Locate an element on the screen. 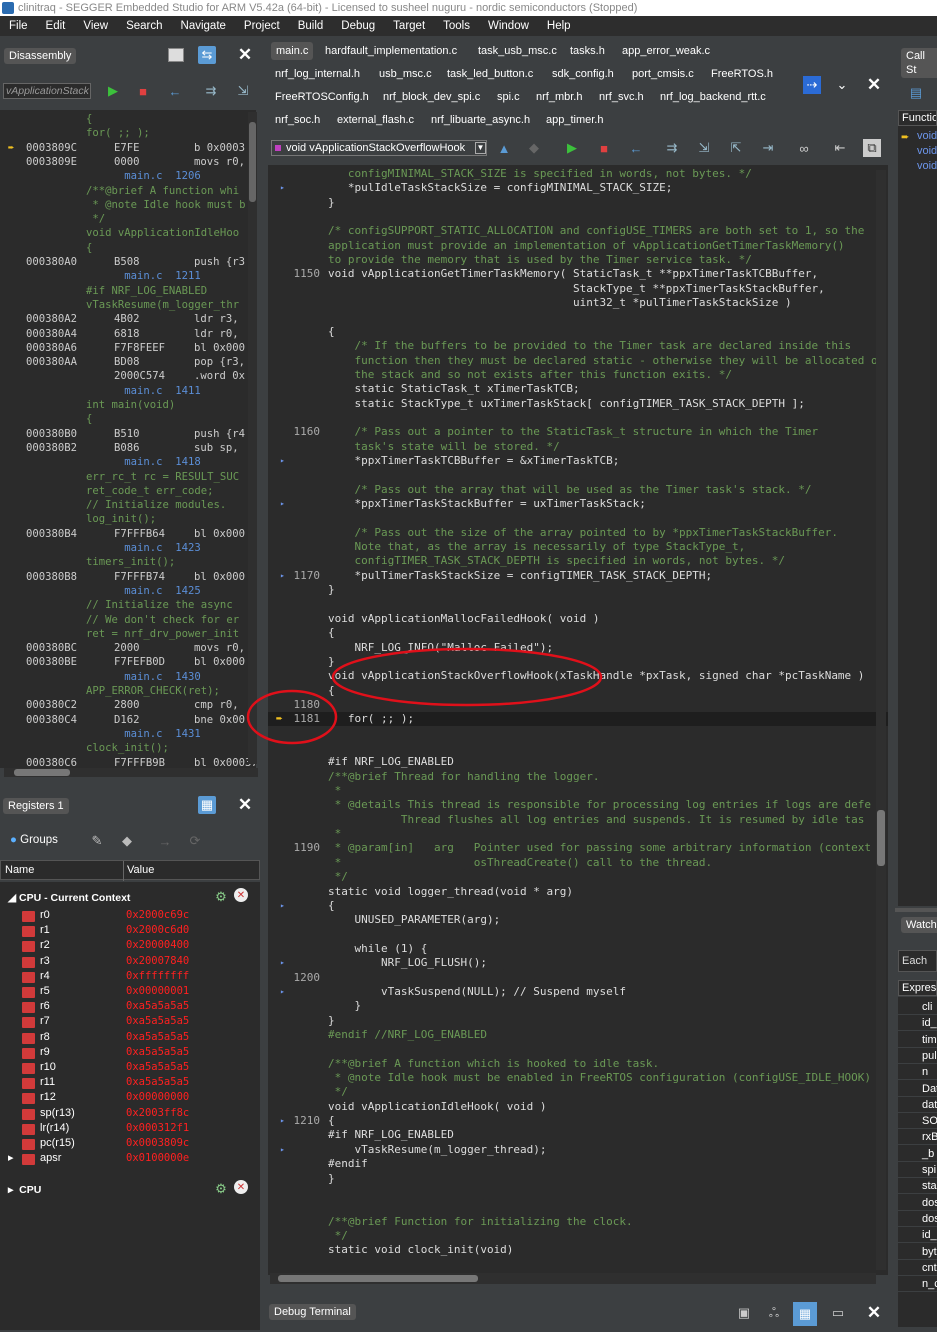 The image size is (937, 1332). disassembly-source-line: clock_init(); is located at coordinates (128, 748).